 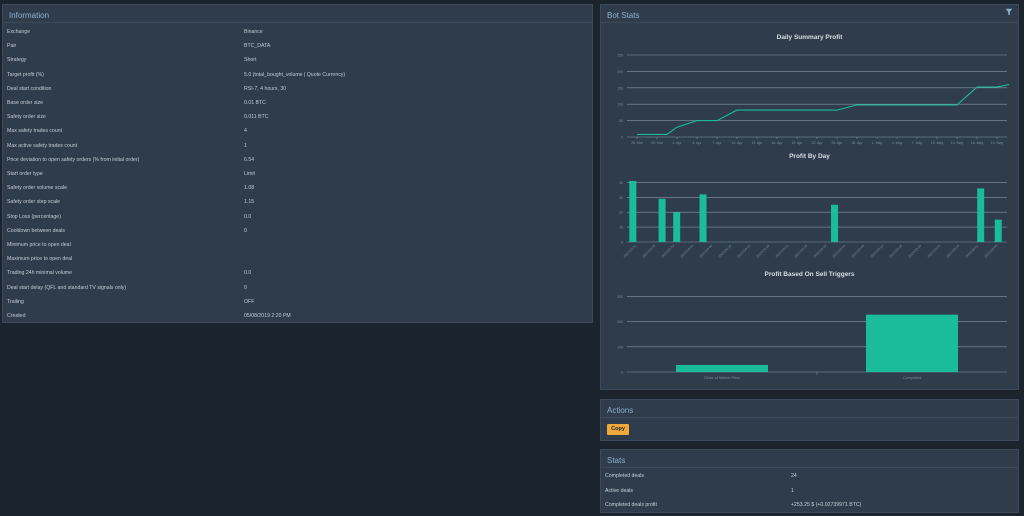 What do you see at coordinates (297, 89) in the screenshot?
I see `info-row: Deal start condition RSI-7, 4 hours, 30` at bounding box center [297, 89].